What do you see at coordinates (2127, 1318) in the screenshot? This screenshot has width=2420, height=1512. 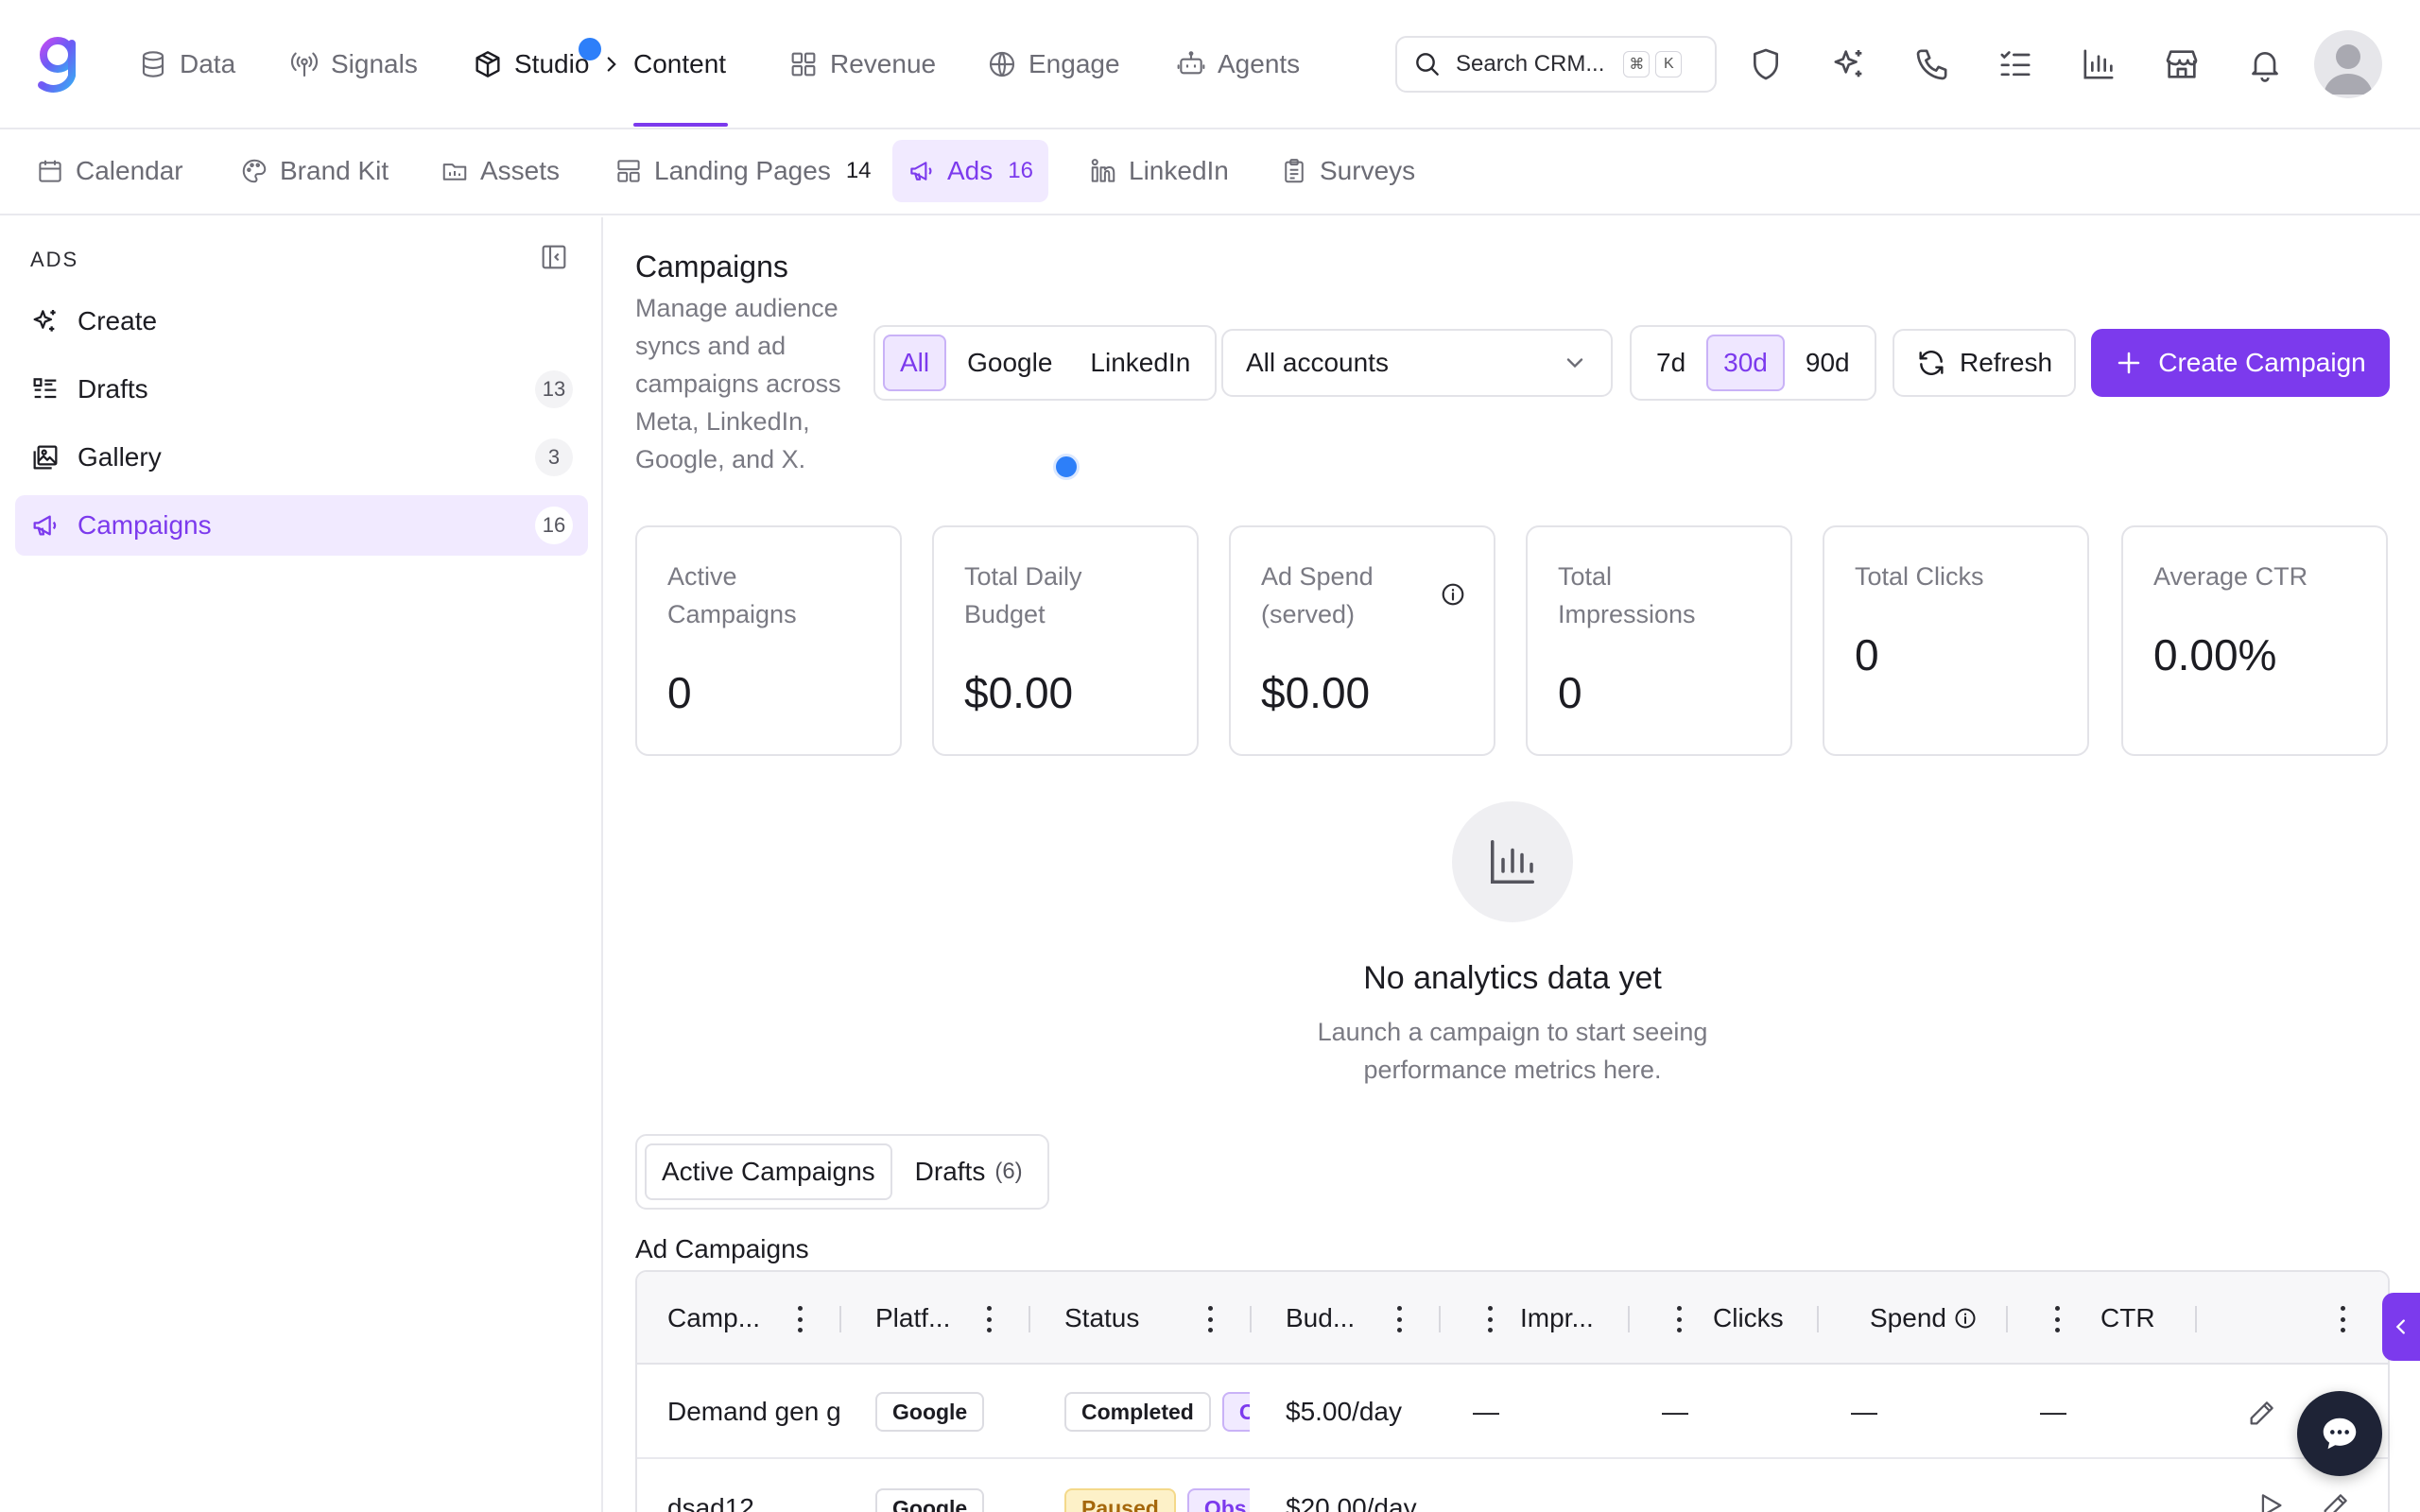 I see `column-header-ctr: CTR` at bounding box center [2127, 1318].